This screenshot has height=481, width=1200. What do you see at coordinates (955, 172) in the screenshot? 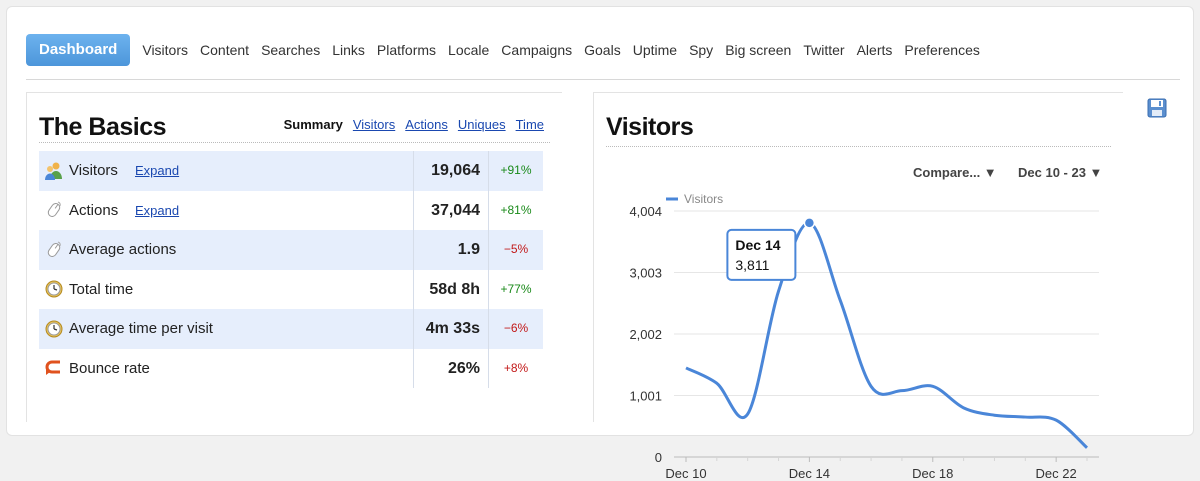
I see `compare-dropdown: Compare... ▼` at bounding box center [955, 172].